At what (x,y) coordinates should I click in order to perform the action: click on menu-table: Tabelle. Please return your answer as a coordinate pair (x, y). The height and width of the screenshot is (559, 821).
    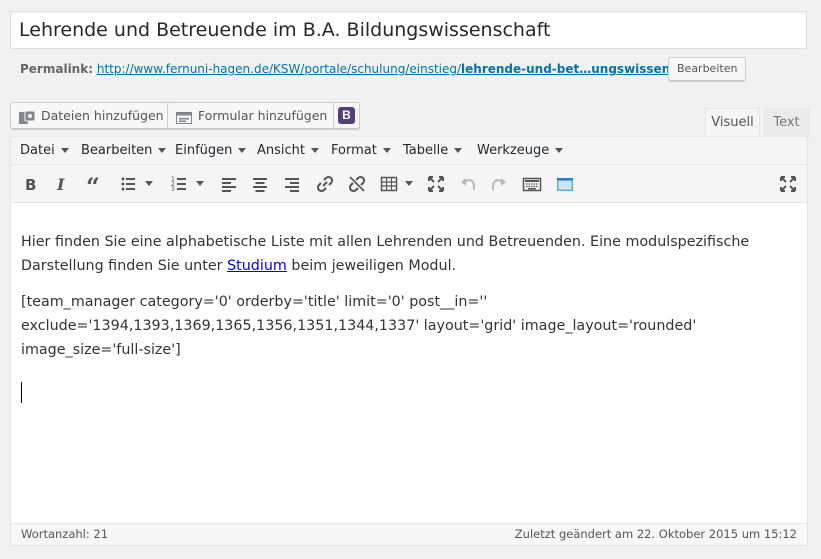
    Looking at the image, I should click on (433, 151).